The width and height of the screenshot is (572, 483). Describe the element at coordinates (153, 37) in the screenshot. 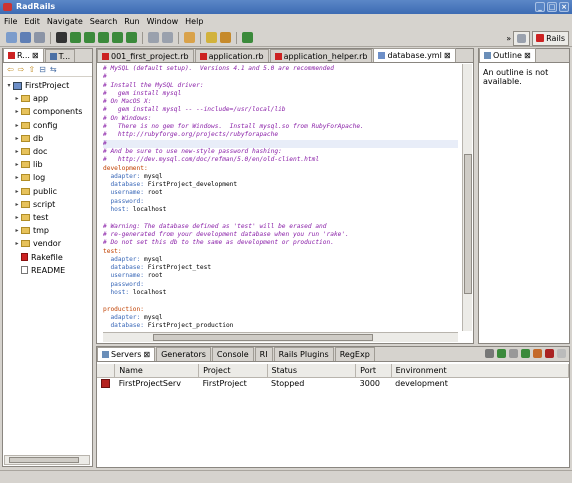

I see `external-tools-icon` at that location.